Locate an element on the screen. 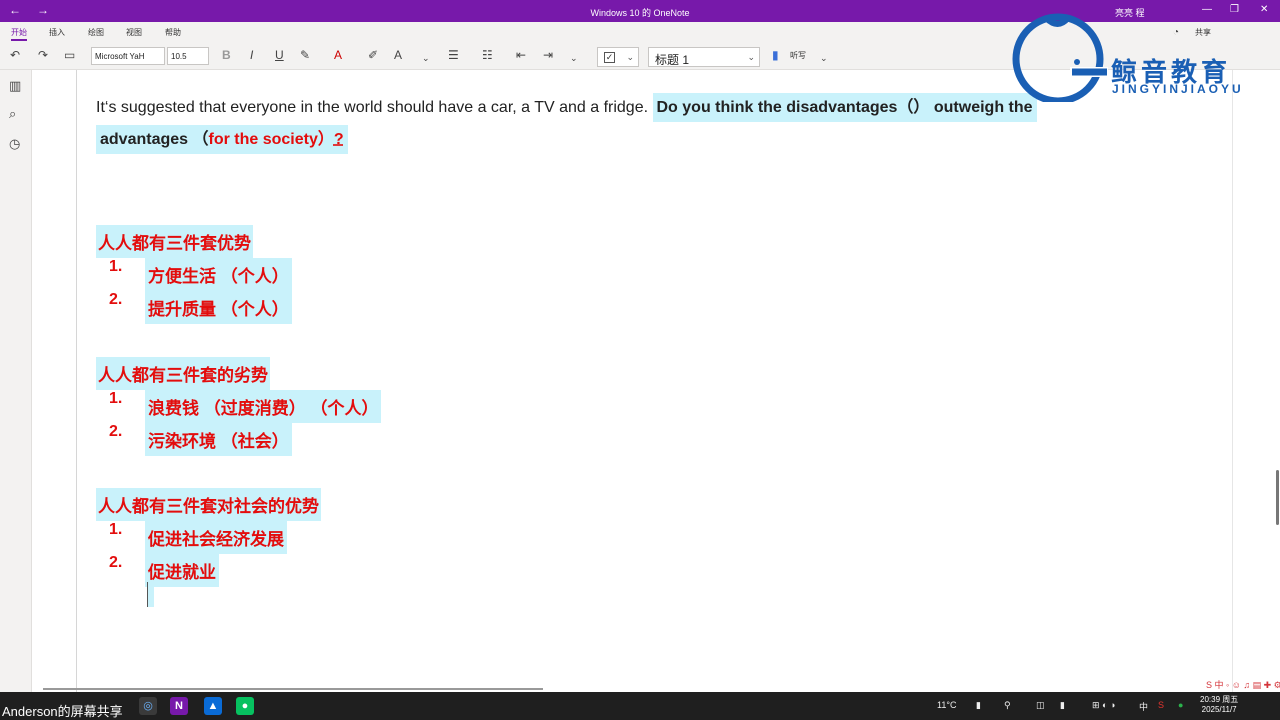  checkbox-icon: ✓ is located at coordinates (609, 57).